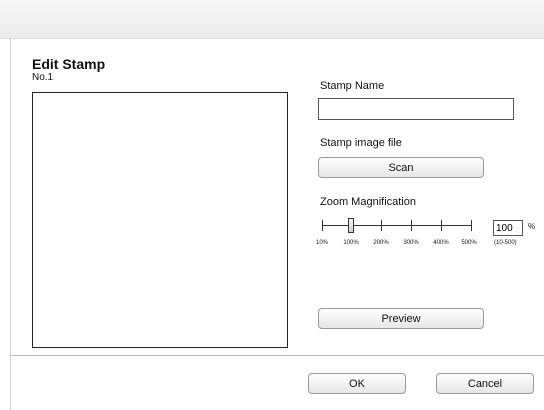 This screenshot has height=410, width=544. What do you see at coordinates (43, 77) in the screenshot?
I see `stamp-number: No.1` at bounding box center [43, 77].